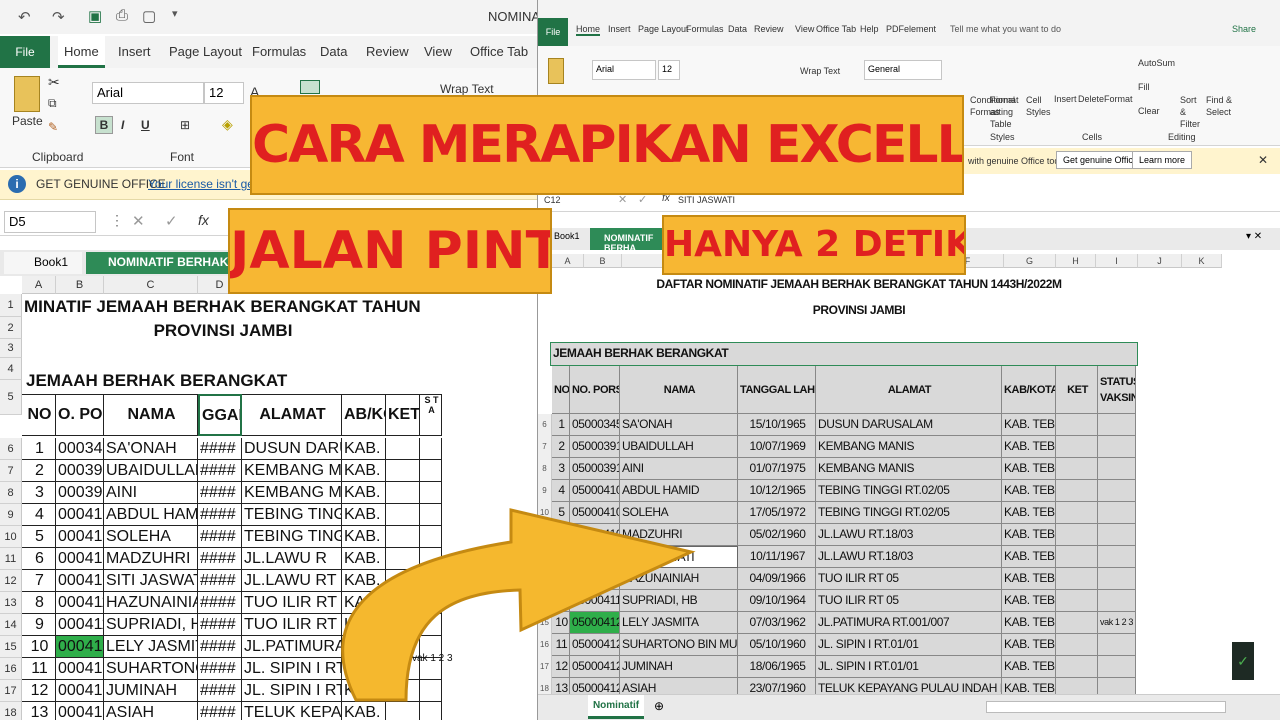 The height and width of the screenshot is (720, 1280). What do you see at coordinates (567, 236) in the screenshot?
I see `right-tab-book1: Book1` at bounding box center [567, 236].